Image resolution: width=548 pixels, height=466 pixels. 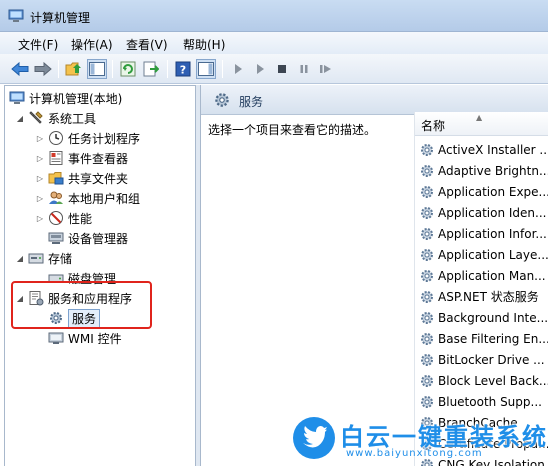 What do you see at coordinates (251, 102) in the screenshot?
I see `pane-title: 服务` at bounding box center [251, 102].